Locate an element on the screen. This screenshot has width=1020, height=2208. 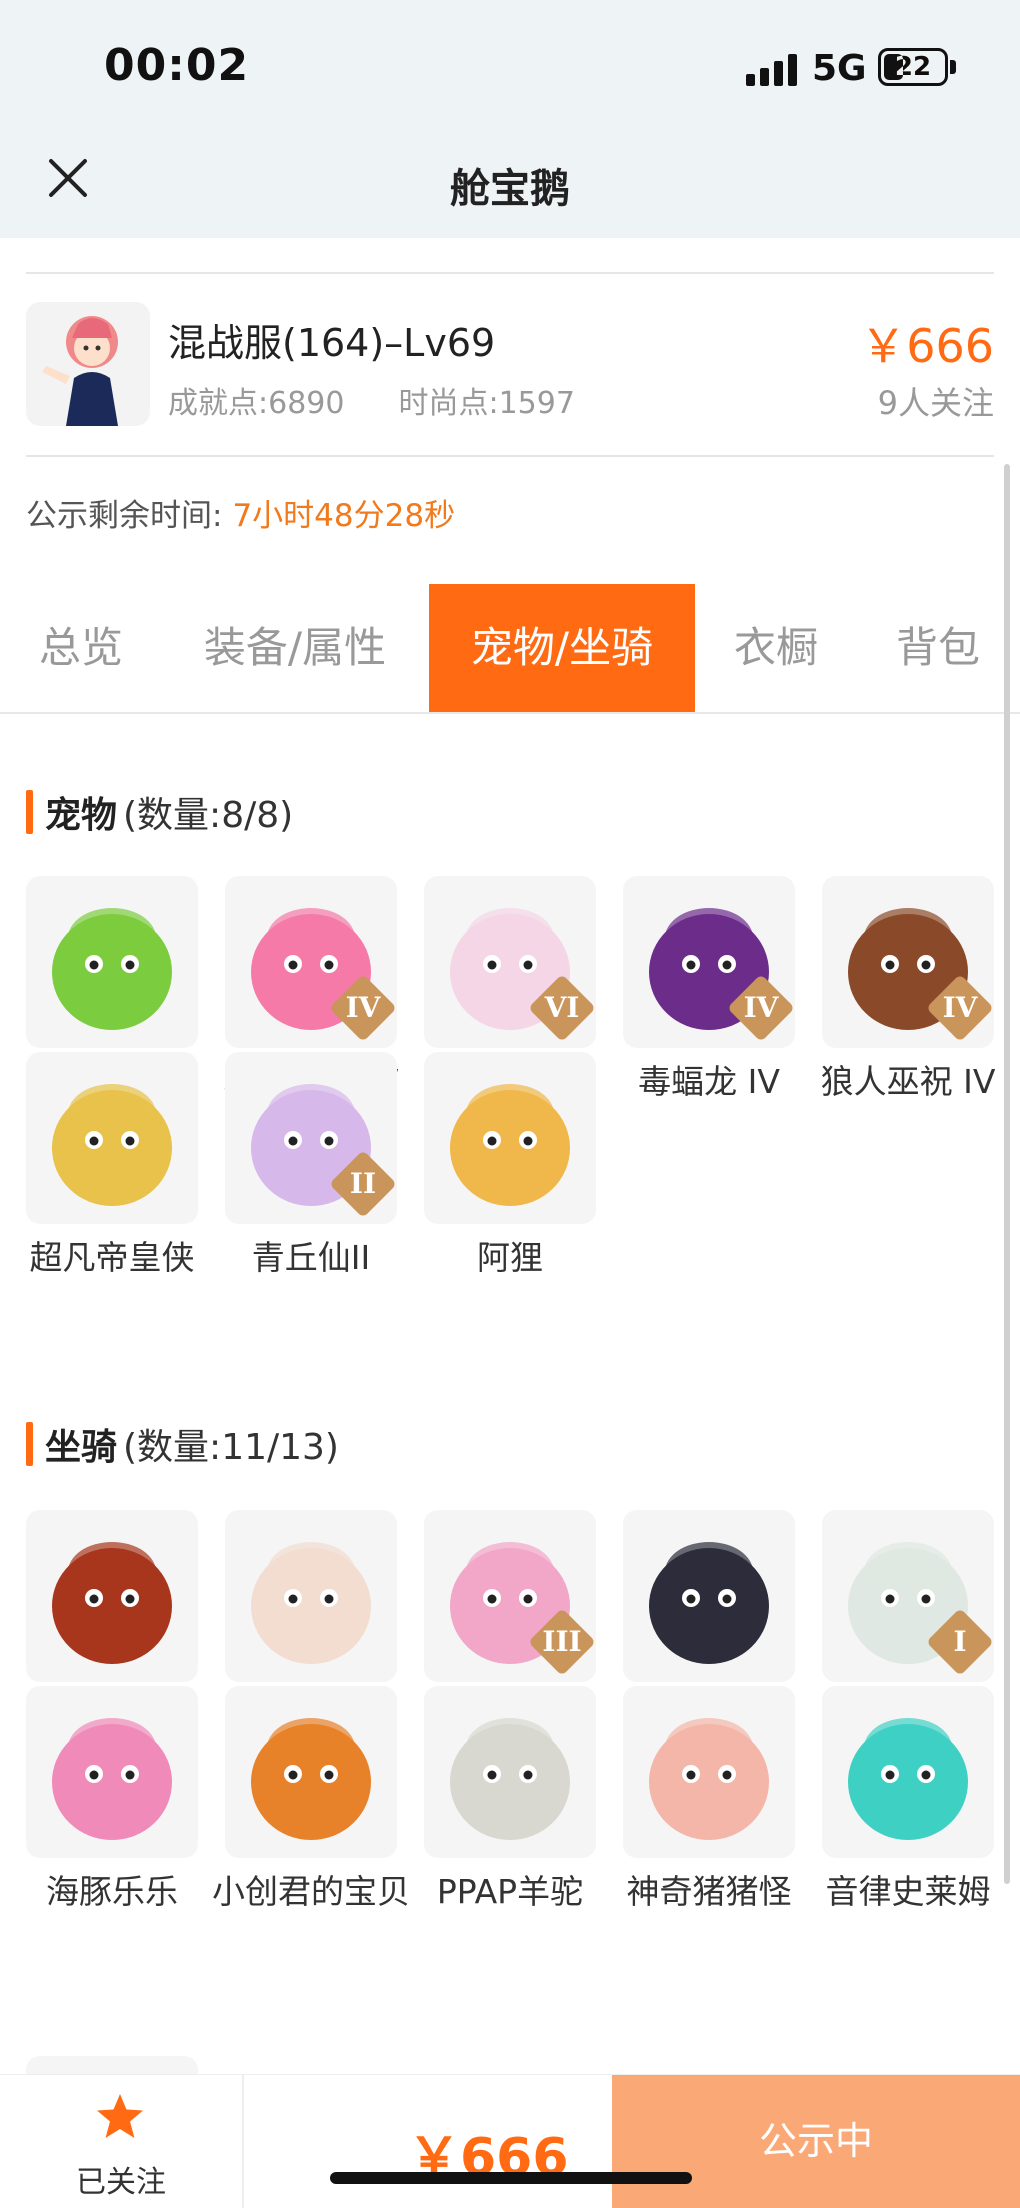
character-stats: 成就点:6890 时尚点:1597 is located at coordinates (371, 400).